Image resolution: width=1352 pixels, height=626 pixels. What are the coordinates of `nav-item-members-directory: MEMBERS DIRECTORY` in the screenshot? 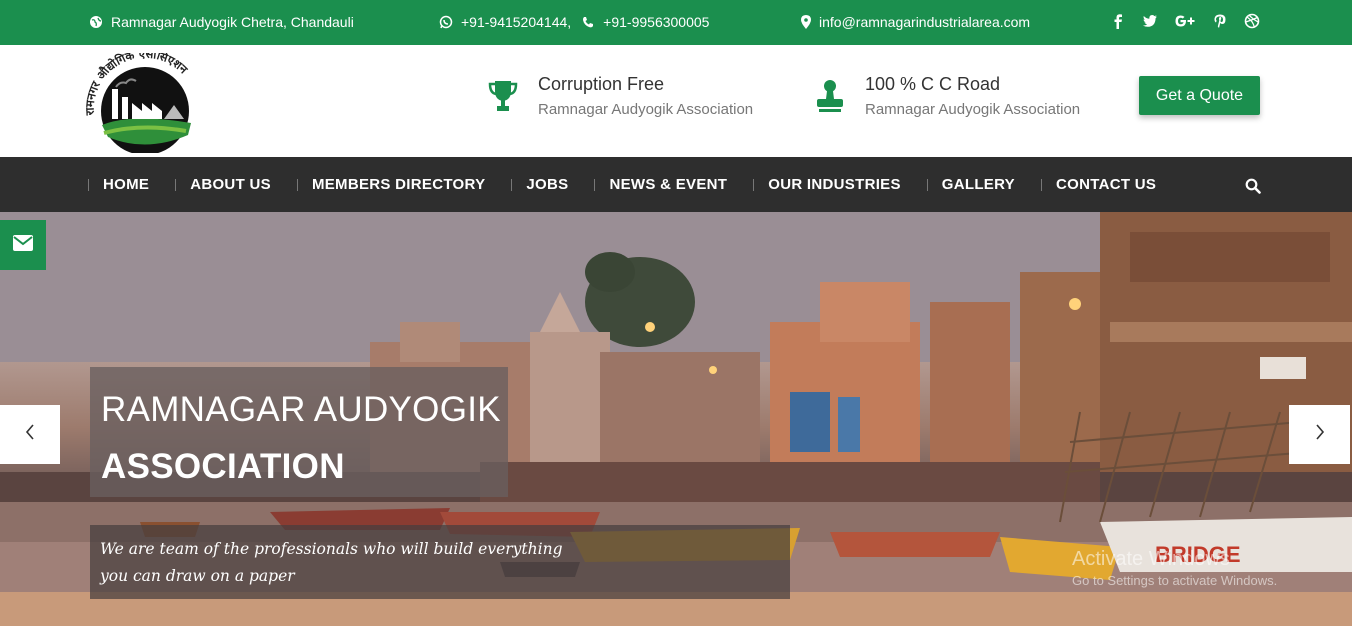 It's located at (403, 184).